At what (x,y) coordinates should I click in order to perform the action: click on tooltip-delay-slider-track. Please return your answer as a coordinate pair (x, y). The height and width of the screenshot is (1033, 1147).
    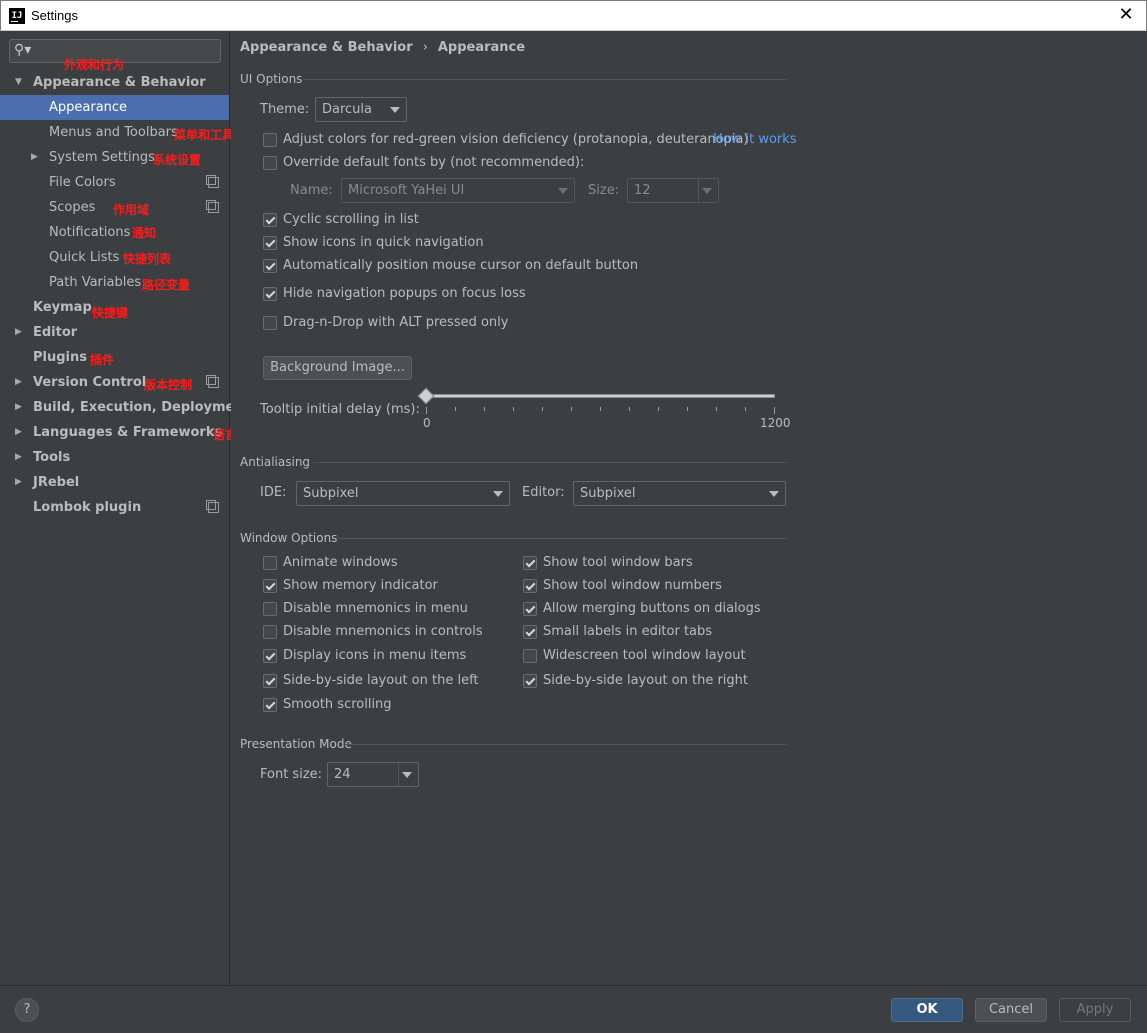
    Looking at the image, I should click on (600, 396).